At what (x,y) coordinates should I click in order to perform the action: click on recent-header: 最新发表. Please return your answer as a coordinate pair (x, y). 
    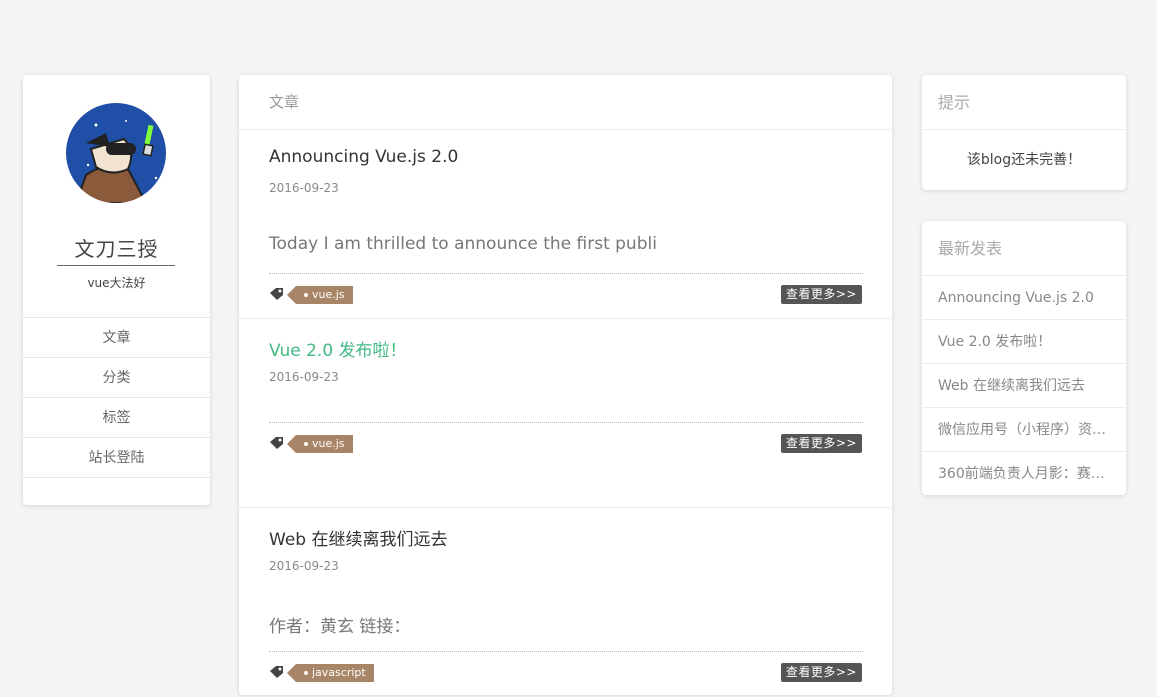
    Looking at the image, I should click on (1024, 248).